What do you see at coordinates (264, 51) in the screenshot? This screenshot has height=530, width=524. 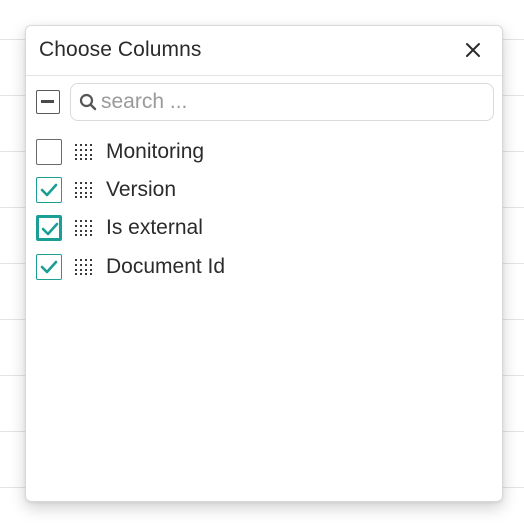 I see `dialog-header: Choose Columns` at bounding box center [264, 51].